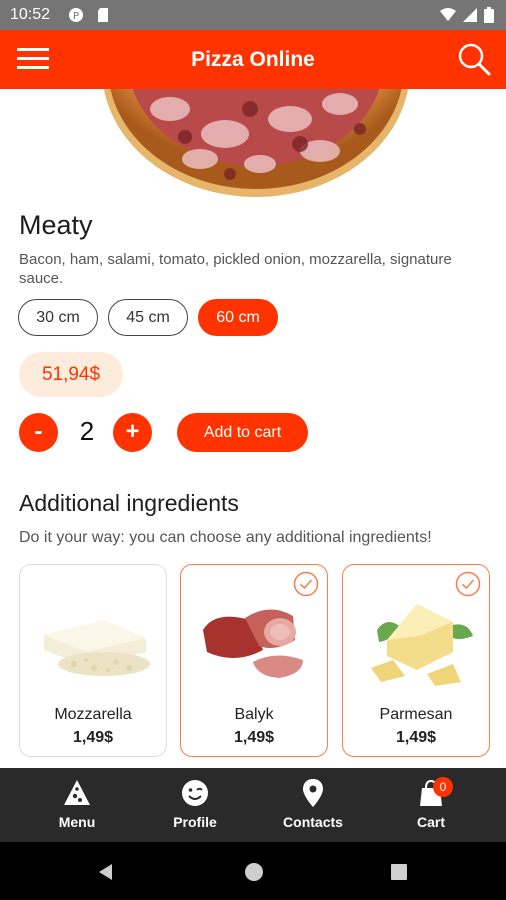 The image size is (506, 900). What do you see at coordinates (253, 144) in the screenshot?
I see `pizza-image` at bounding box center [253, 144].